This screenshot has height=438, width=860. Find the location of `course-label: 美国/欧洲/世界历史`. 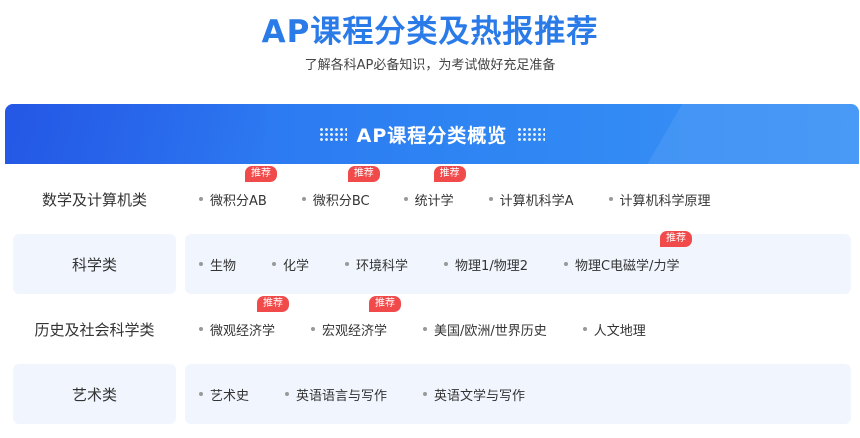

course-label: 美国/欧洲/世界历史 is located at coordinates (490, 331).